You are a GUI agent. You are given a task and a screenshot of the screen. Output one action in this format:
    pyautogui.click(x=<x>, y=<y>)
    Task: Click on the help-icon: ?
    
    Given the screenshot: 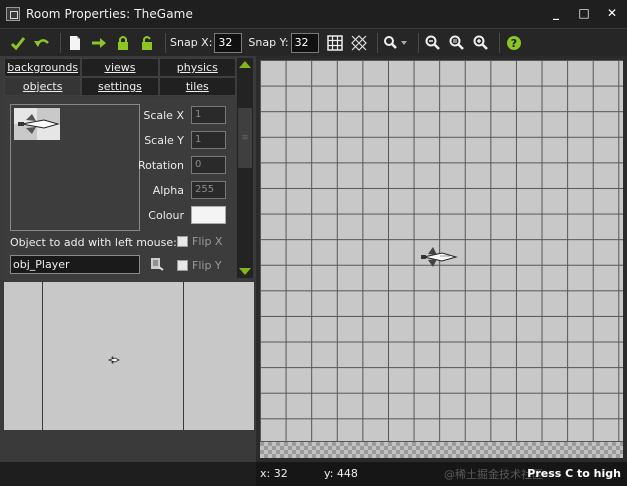 What is the action you would take?
    pyautogui.click(x=514, y=43)
    